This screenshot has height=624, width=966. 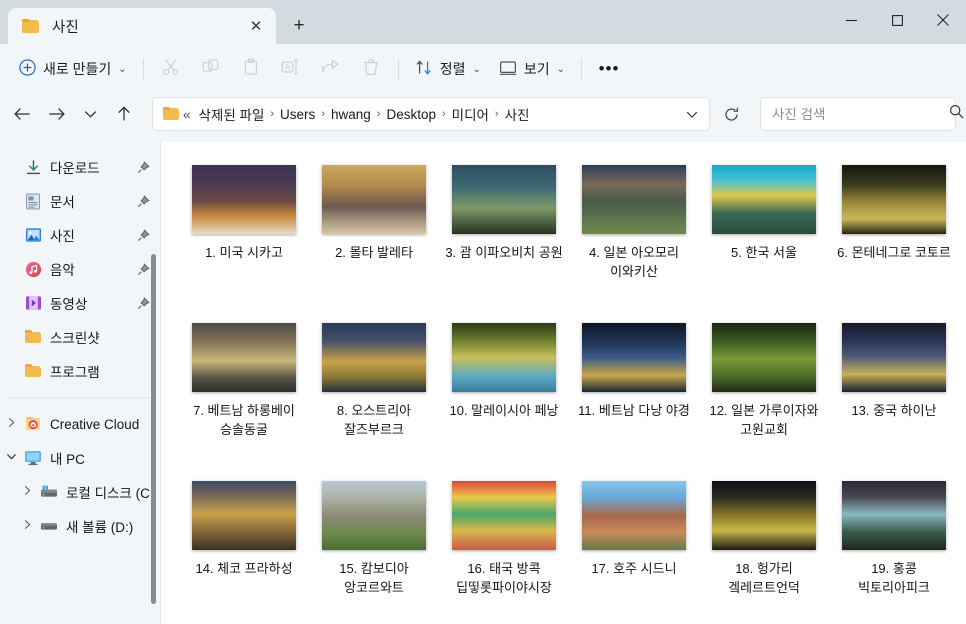 I want to click on file-item: 3. 괌 이파오비치 공원, so click(x=504, y=235).